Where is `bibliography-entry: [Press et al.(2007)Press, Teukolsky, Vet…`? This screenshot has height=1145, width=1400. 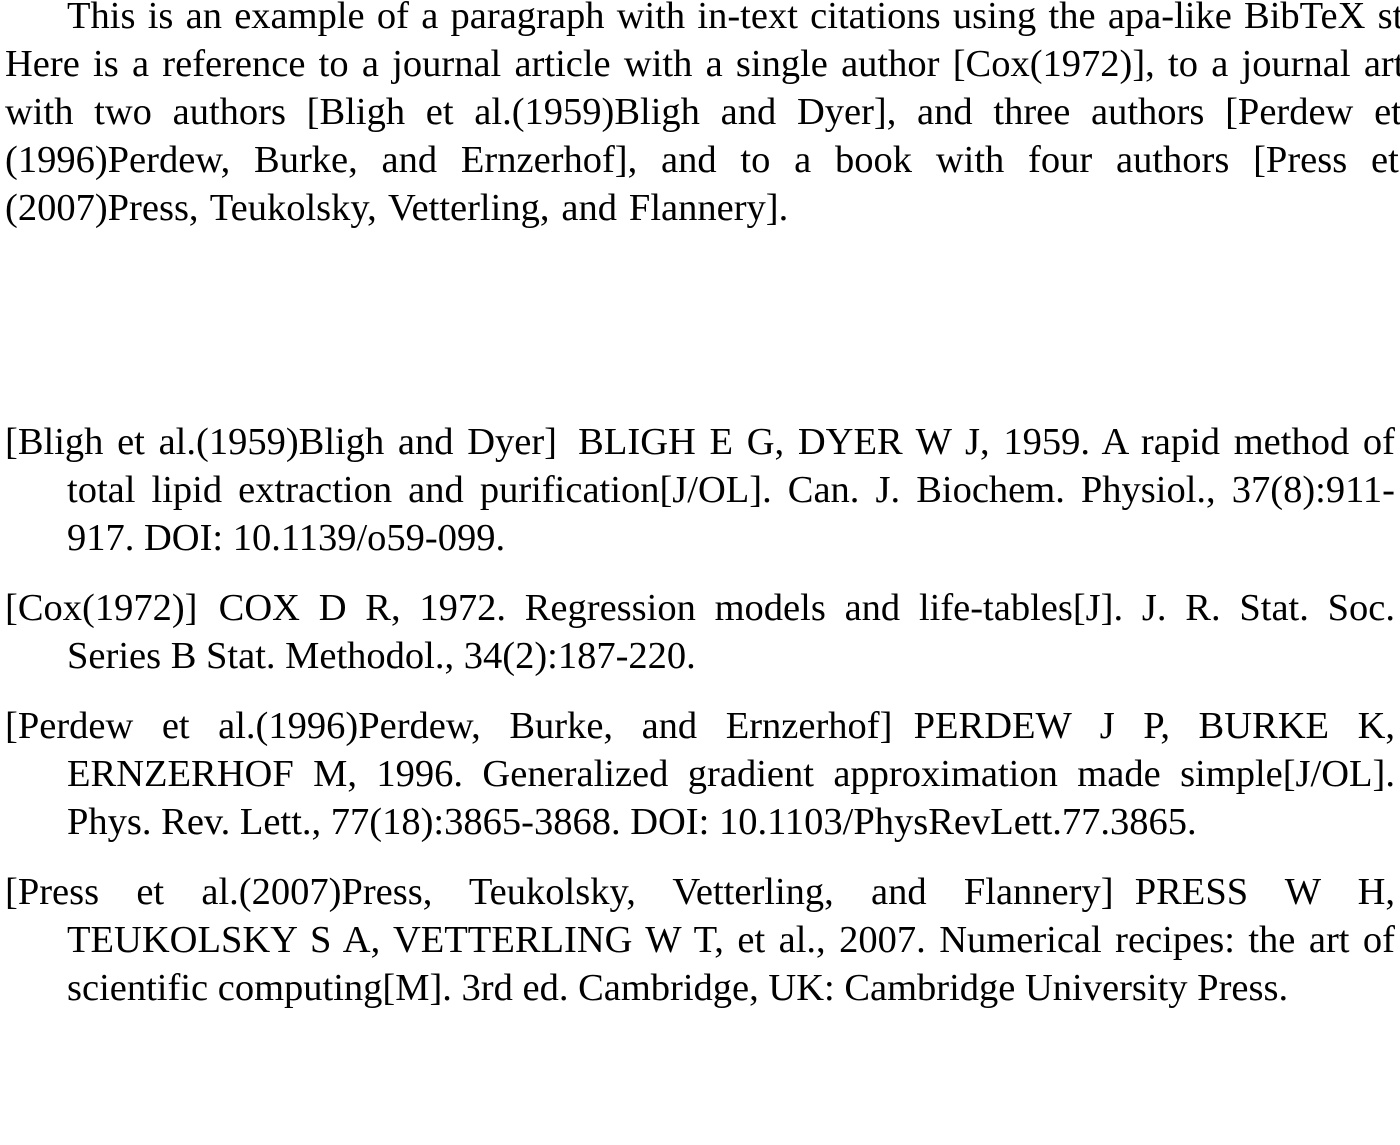 bibliography-entry: [Press et al.(2007)Press, Teukolsky, Vet… is located at coordinates (700, 940).